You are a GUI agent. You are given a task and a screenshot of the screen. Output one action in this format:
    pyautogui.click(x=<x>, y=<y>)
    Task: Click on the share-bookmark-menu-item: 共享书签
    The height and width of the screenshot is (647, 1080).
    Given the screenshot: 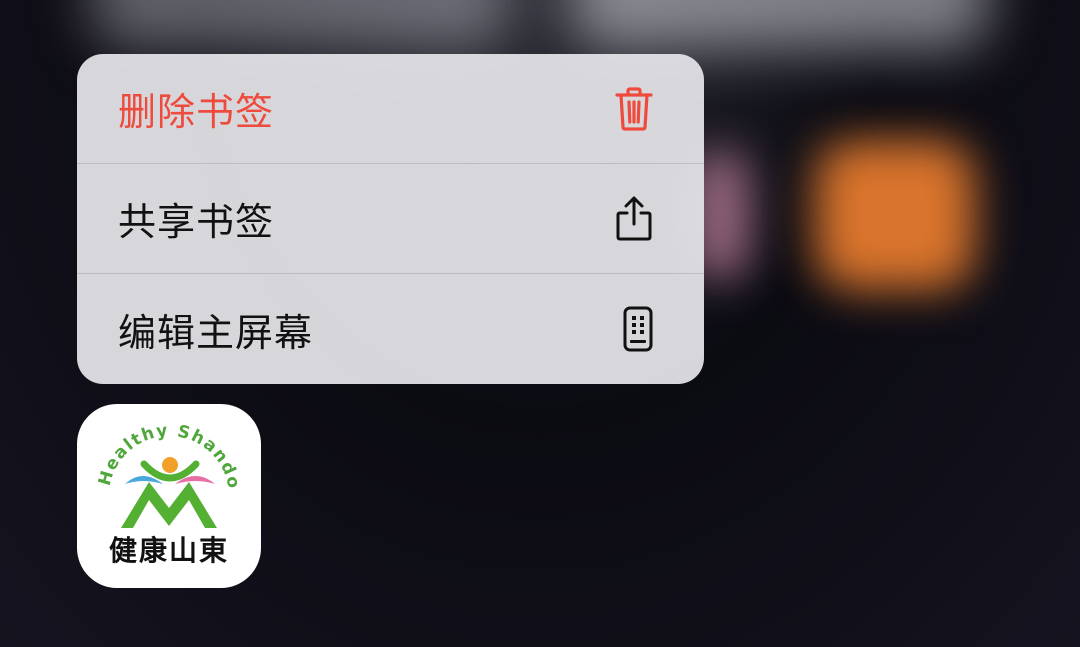 What is the action you would take?
    pyautogui.click(x=390, y=219)
    